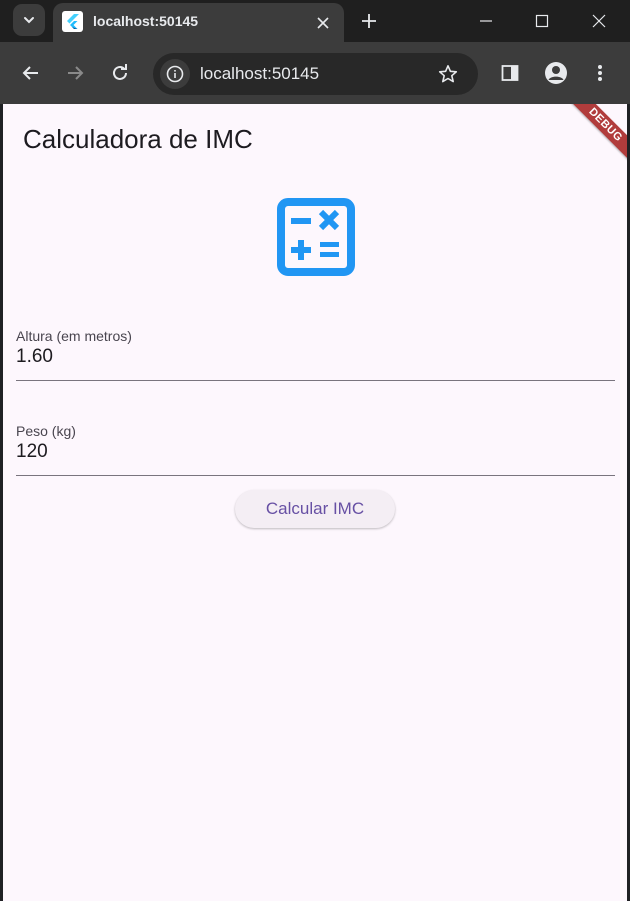 The image size is (630, 901). What do you see at coordinates (315, 475) in the screenshot?
I see `weight-field-underline` at bounding box center [315, 475].